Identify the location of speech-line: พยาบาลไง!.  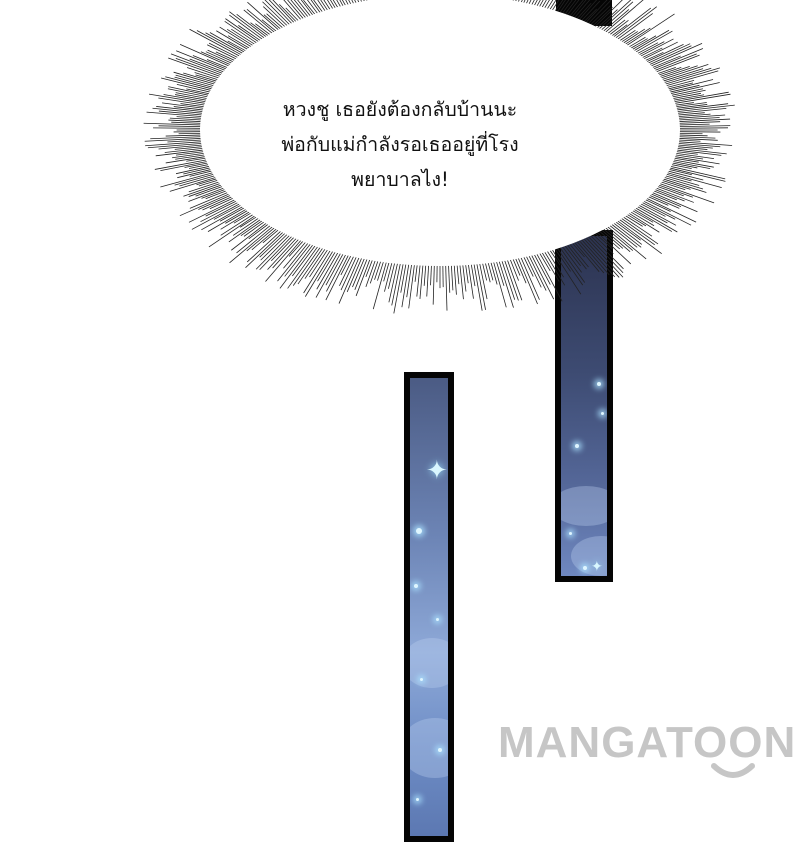
(400, 179).